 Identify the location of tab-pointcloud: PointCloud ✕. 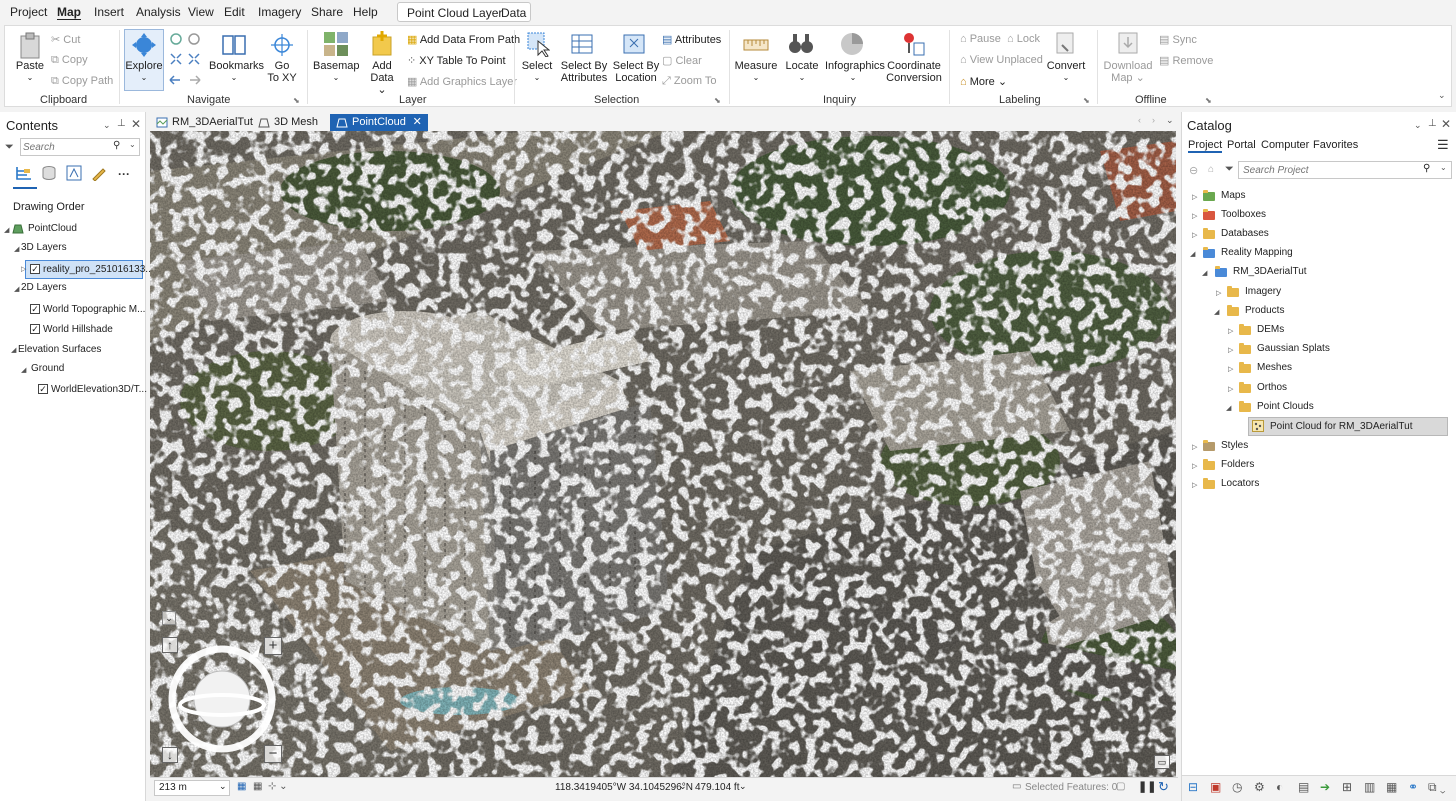
(379, 122).